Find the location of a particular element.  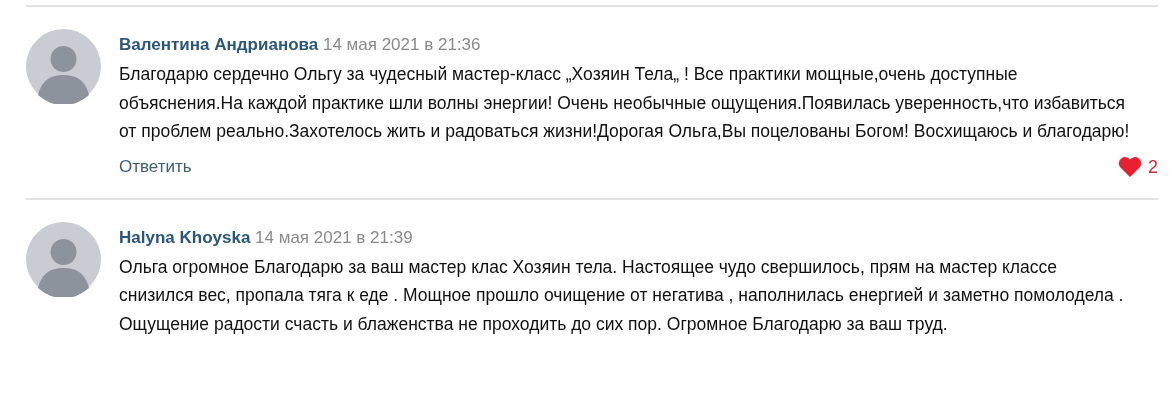

heart-icon is located at coordinates (1130, 166).